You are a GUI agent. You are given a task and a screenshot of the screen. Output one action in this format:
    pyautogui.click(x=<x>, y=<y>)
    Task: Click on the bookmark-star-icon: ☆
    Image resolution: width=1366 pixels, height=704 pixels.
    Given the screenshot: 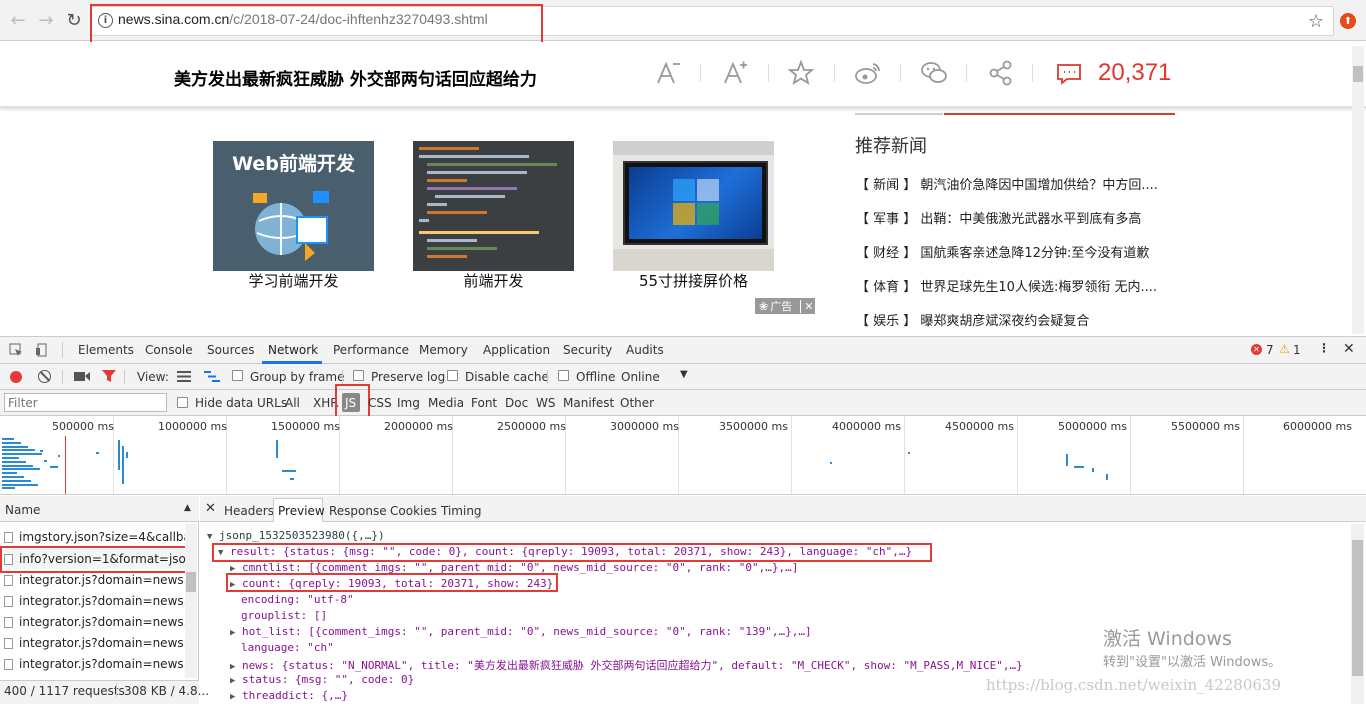 What is the action you would take?
    pyautogui.click(x=1316, y=21)
    